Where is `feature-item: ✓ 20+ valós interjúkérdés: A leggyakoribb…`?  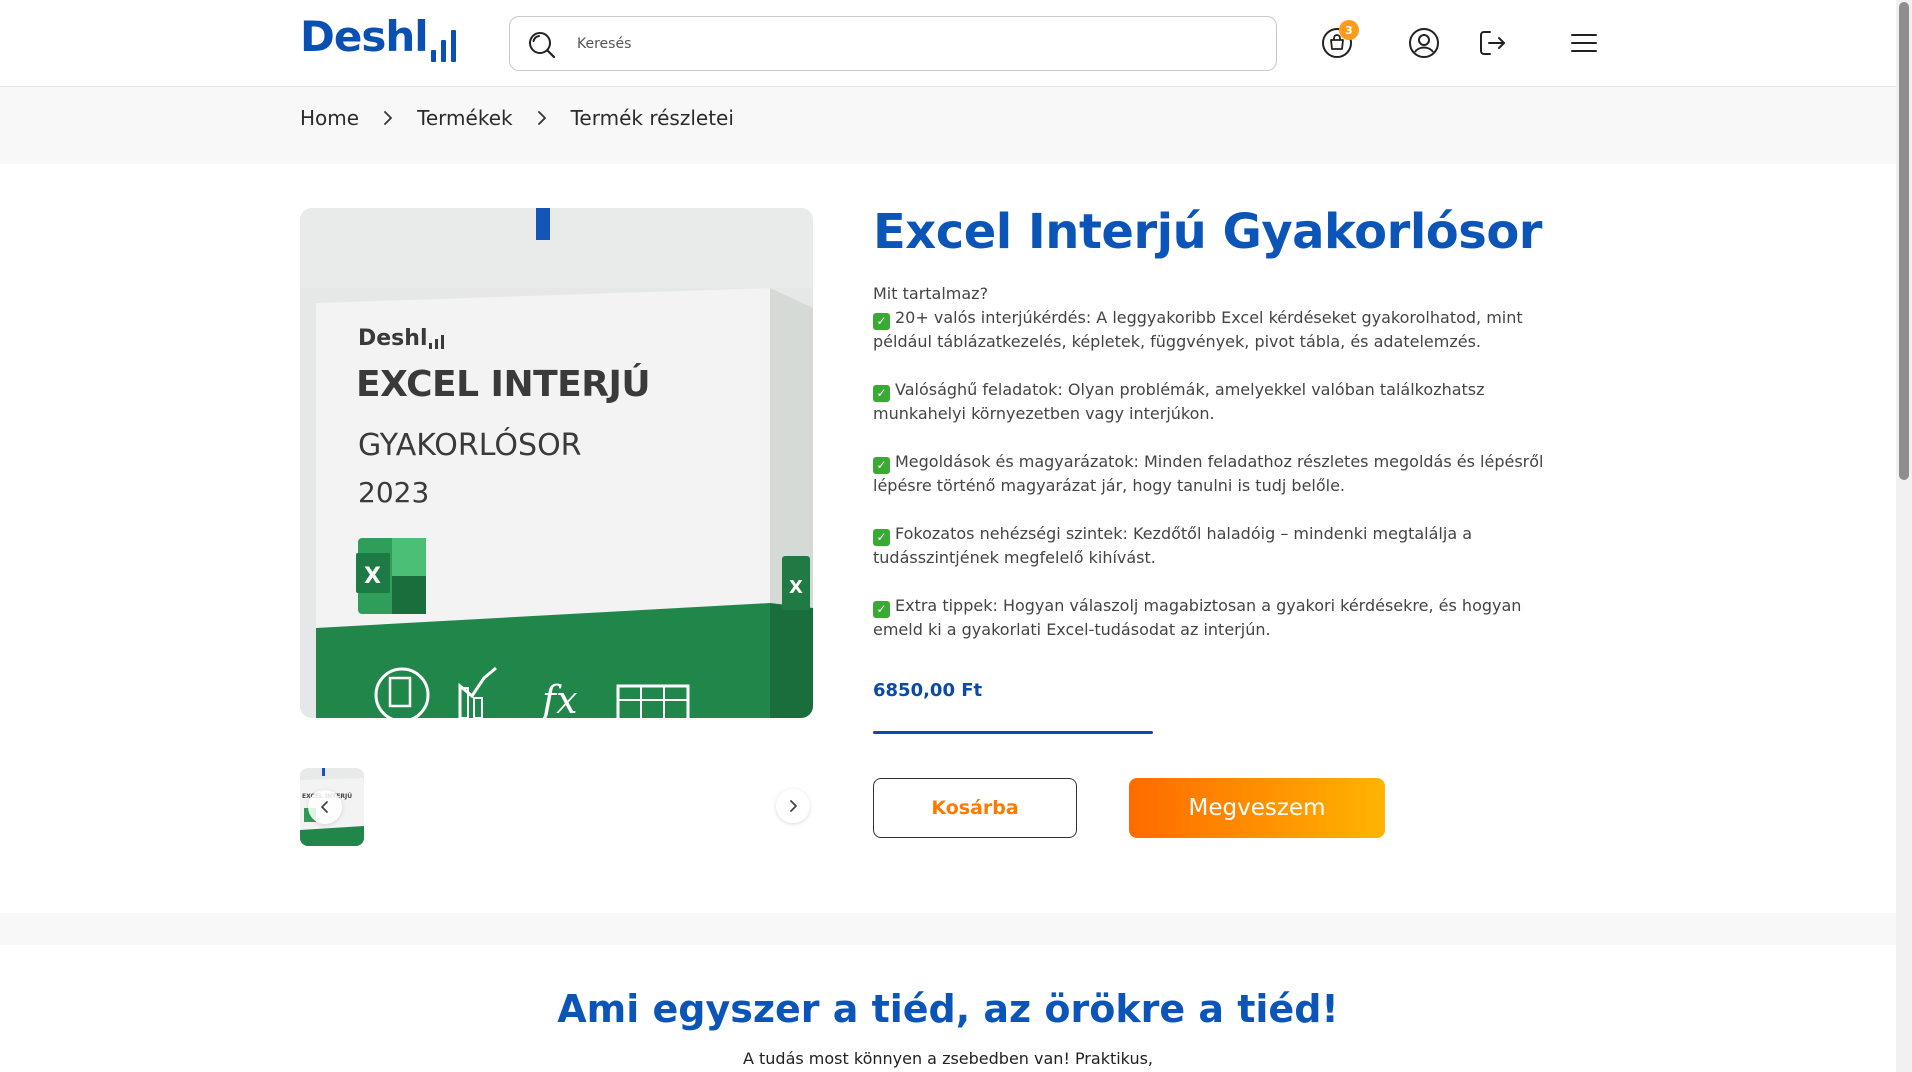
feature-item: ✓ 20+ valós interjúkérdés: A leggyakoribb… is located at coordinates (1198, 329).